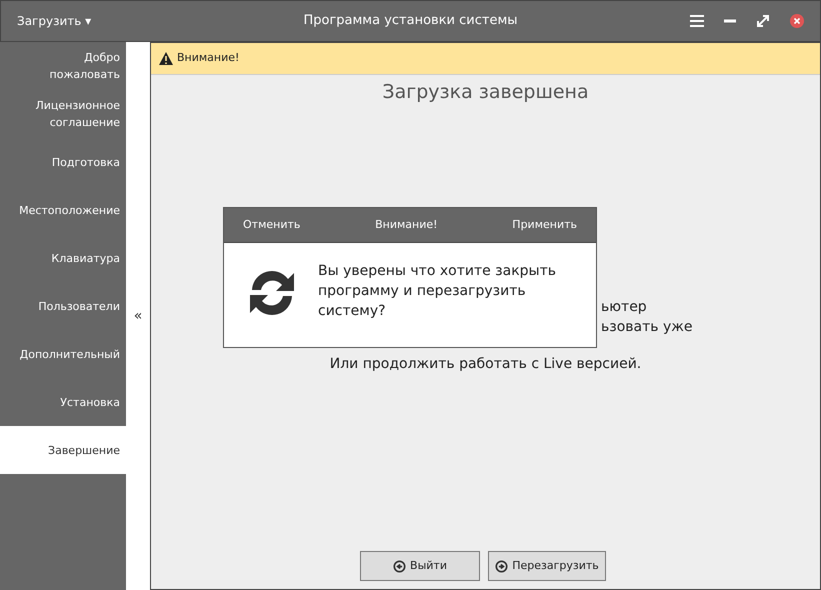  What do you see at coordinates (271, 225) in the screenshot?
I see `cancel-button: Отменить` at bounding box center [271, 225].